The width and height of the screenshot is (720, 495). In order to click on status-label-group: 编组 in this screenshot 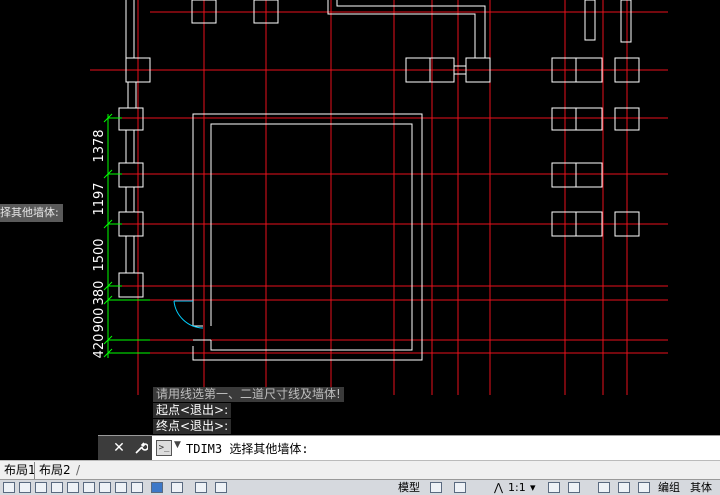, I will do `click(669, 488)`.